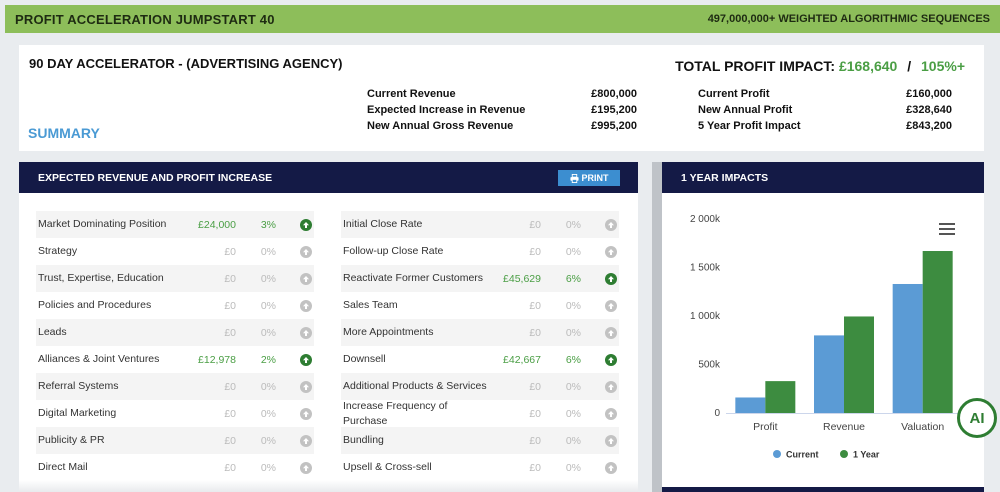 Image resolution: width=1000 pixels, height=492 pixels. What do you see at coordinates (614, 126) in the screenshot?
I see `summary-row-value: £995,200` at bounding box center [614, 126].